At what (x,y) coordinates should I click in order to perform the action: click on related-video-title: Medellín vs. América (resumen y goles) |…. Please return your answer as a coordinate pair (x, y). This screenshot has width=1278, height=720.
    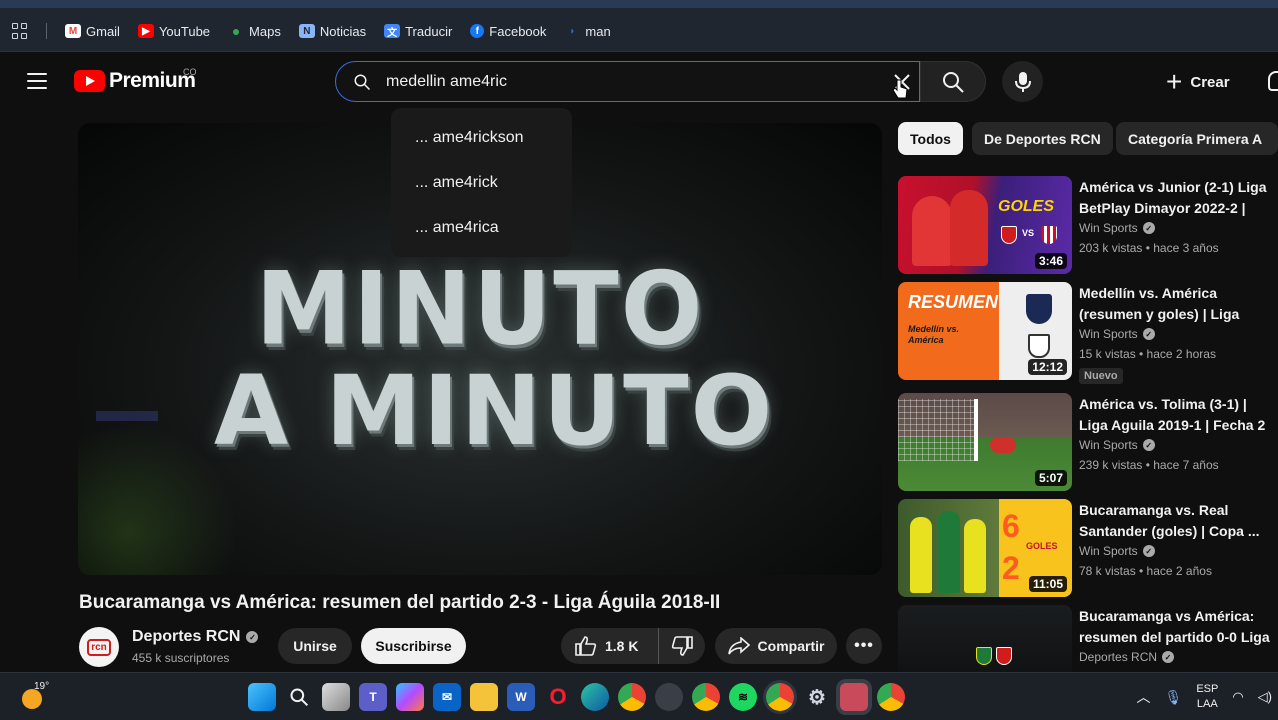
    Looking at the image, I should click on (1159, 303).